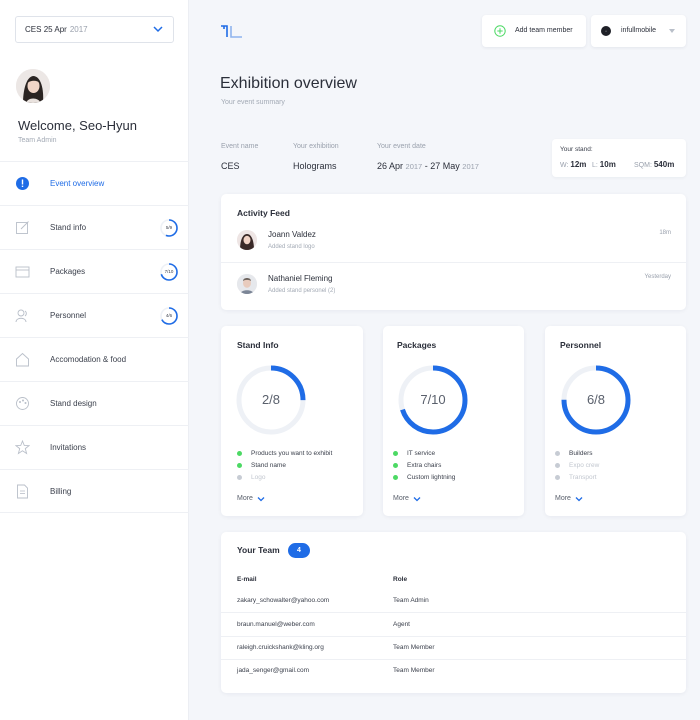 This screenshot has width=700, height=720. I want to click on house-icon, so click(22, 359).